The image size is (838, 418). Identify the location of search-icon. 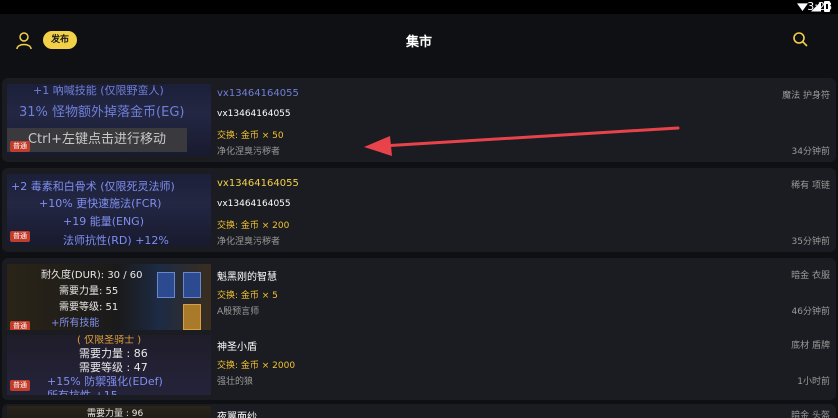
(800, 39).